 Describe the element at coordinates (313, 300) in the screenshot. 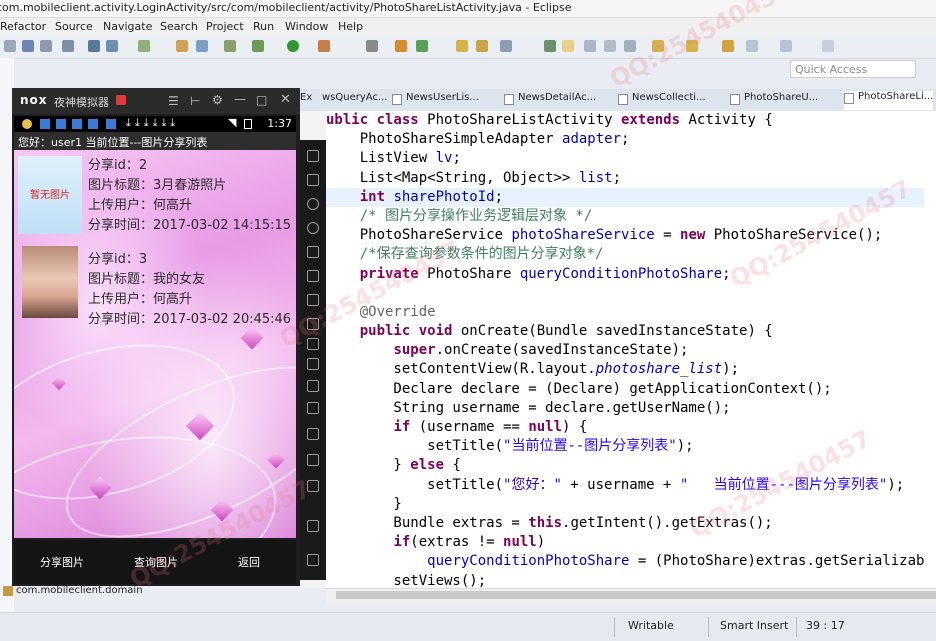

I see `volume-up-icon` at that location.